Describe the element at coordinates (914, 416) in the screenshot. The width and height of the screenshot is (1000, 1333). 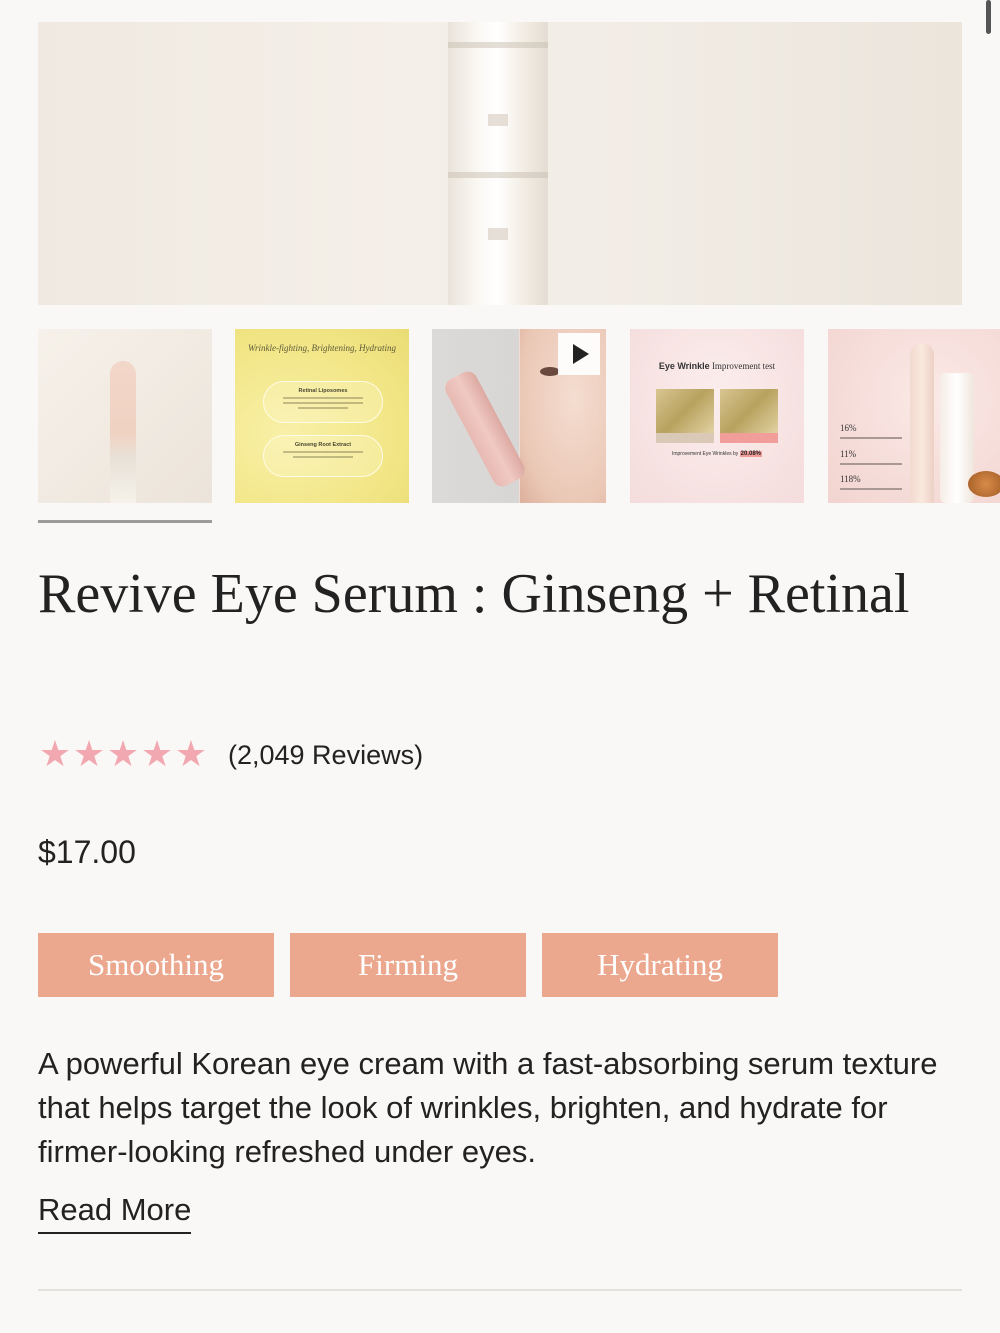
I see `thumbnail-results: 16% 11% 118%` at that location.